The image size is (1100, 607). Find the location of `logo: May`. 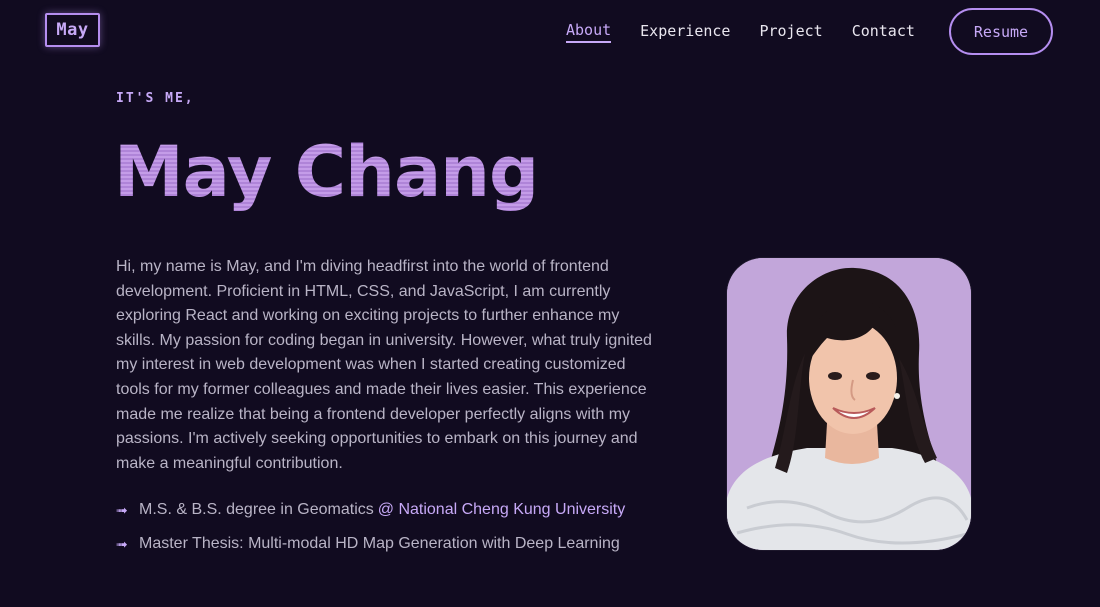

logo: May is located at coordinates (72, 30).